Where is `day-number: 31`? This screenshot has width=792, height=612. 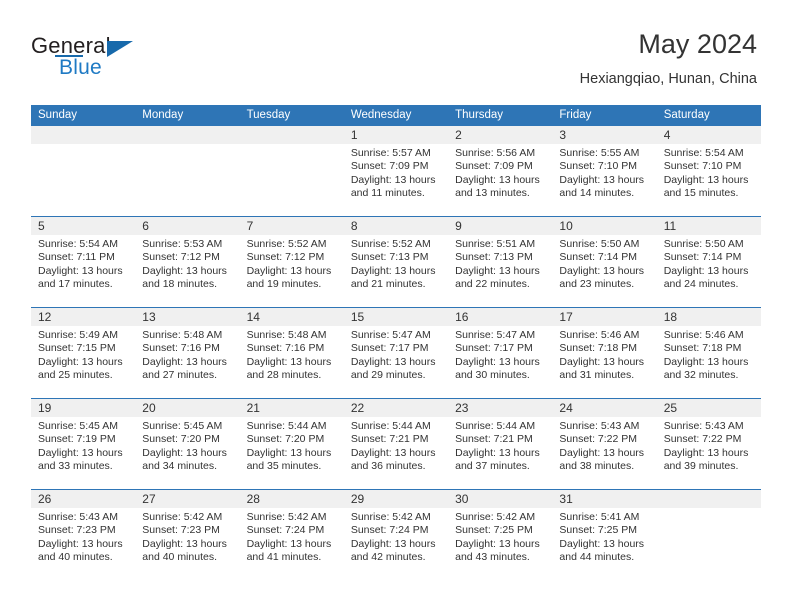 day-number: 31 is located at coordinates (604, 499).